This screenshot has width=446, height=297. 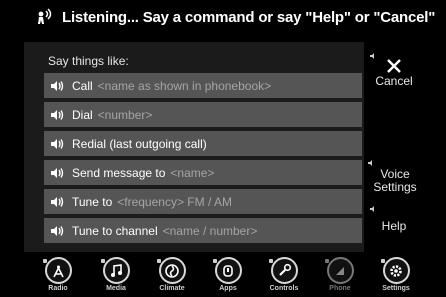 I want to click on command-item-send-message: Send message to <name>, so click(x=203, y=172).